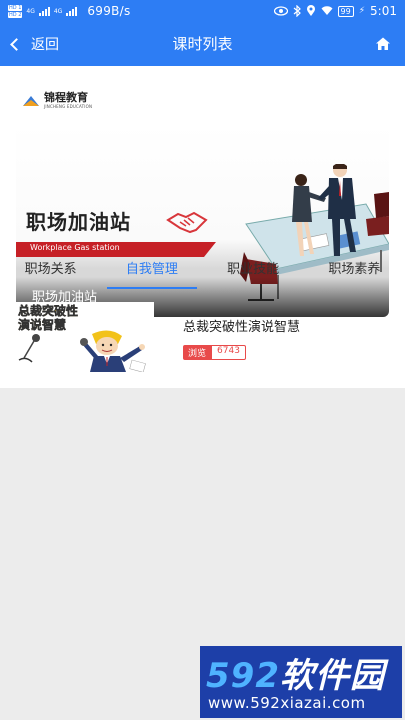  I want to click on logo-name-en: JINCHENG EDUCATION, so click(68, 106).